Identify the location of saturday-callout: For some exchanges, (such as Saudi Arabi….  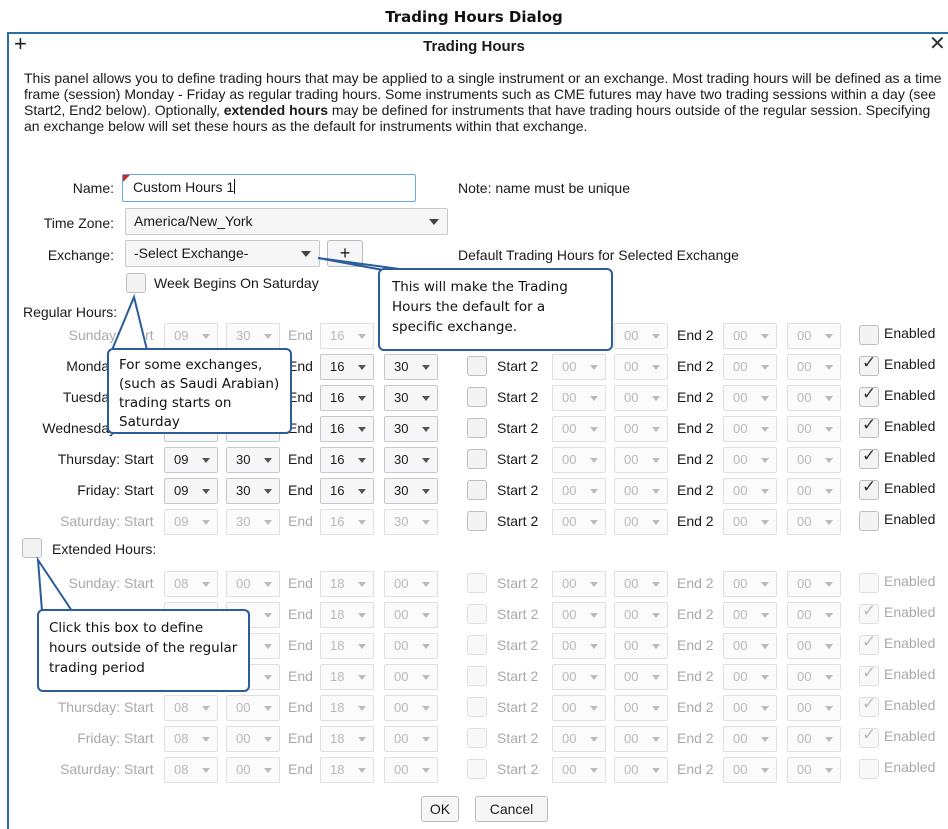
(199, 391).